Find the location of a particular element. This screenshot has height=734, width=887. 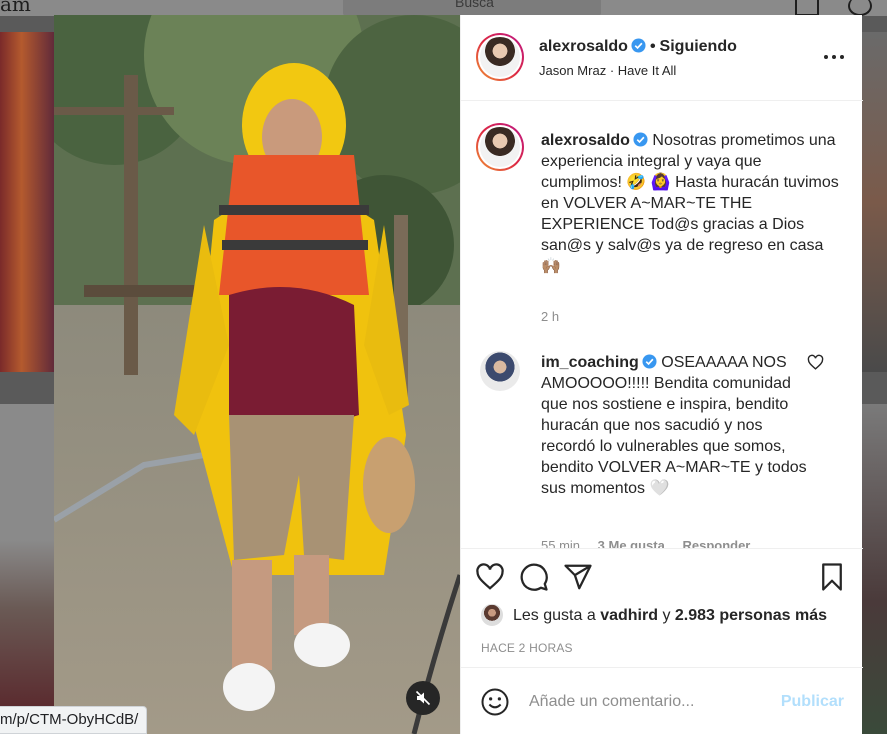

comment-meta: 55 min 3 Me gusta Responder is located at coordinates (645, 543).